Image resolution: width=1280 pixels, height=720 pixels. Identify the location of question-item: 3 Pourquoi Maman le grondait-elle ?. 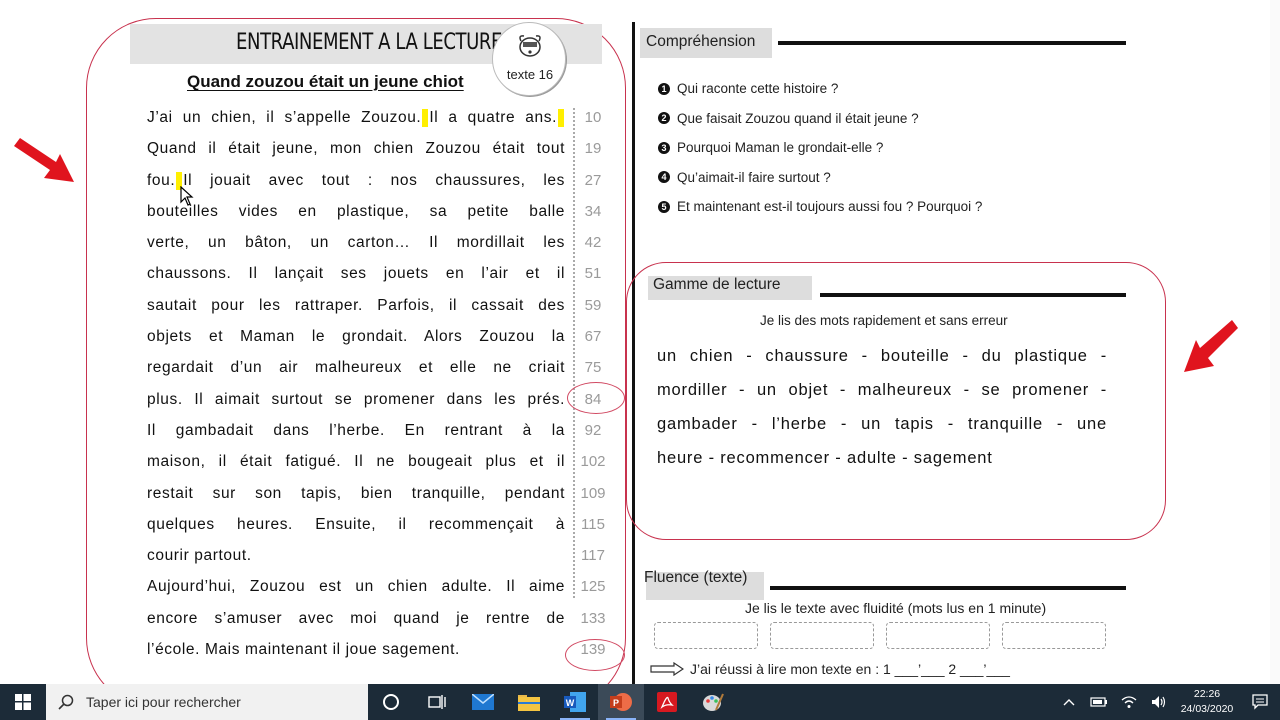
(820, 148).